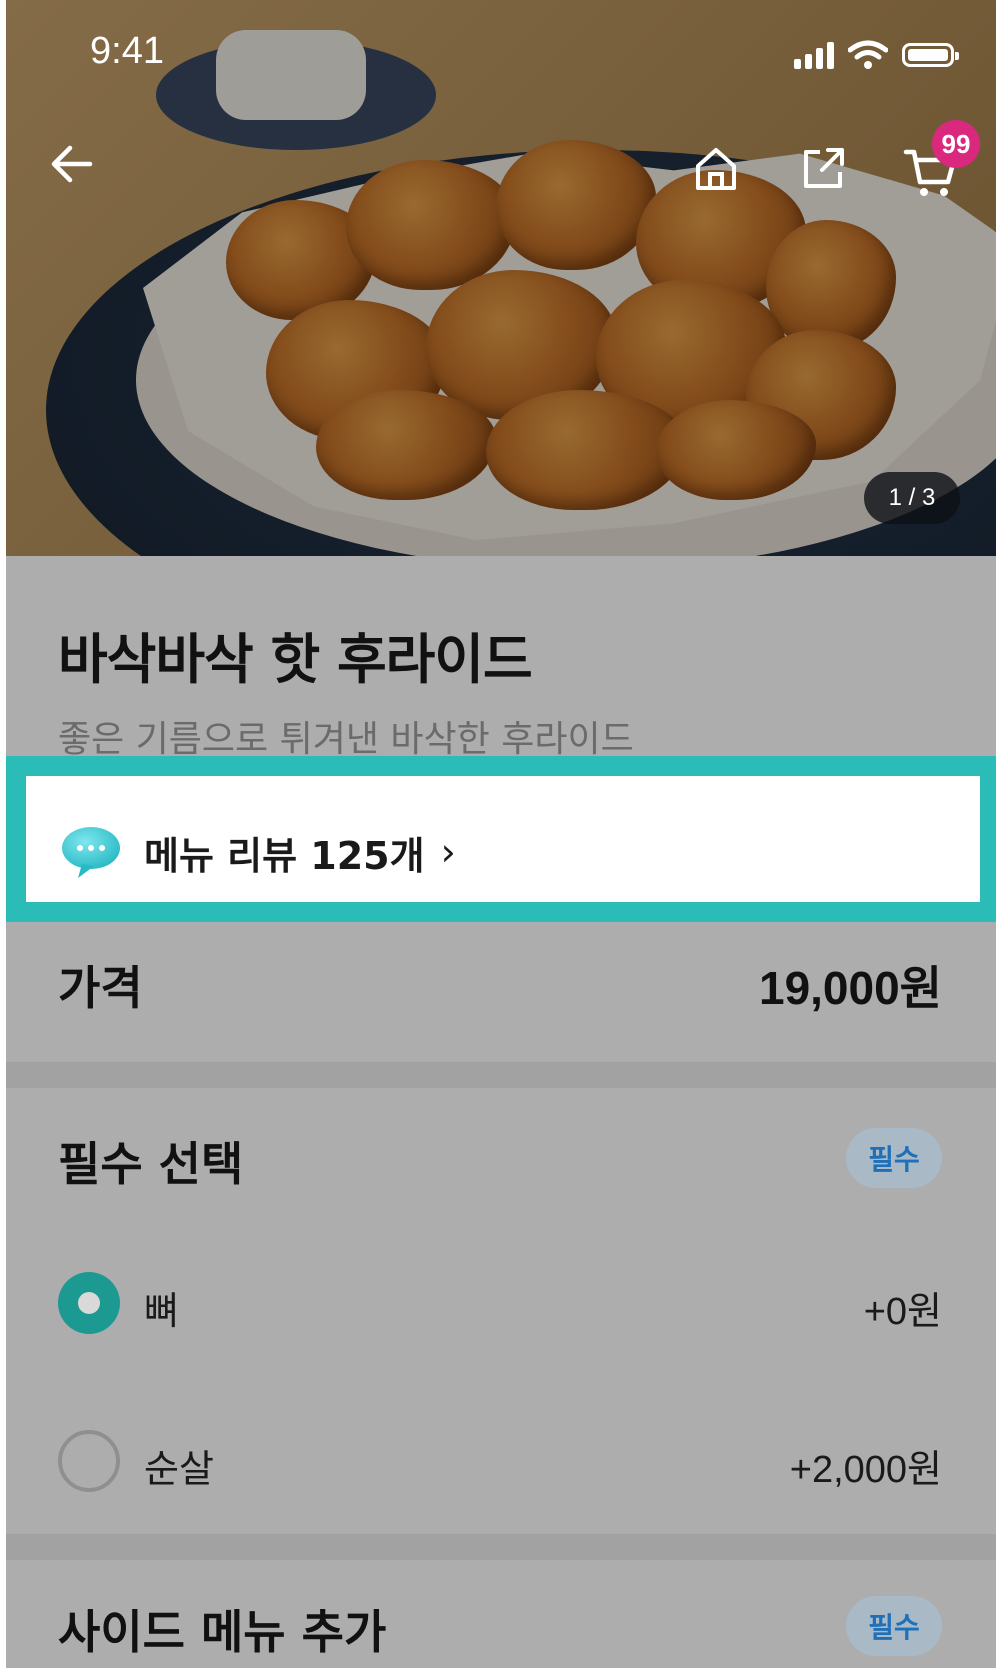 The width and height of the screenshot is (1003, 1672). What do you see at coordinates (865, 1470) in the screenshot?
I see `option-price: +2,000원` at bounding box center [865, 1470].